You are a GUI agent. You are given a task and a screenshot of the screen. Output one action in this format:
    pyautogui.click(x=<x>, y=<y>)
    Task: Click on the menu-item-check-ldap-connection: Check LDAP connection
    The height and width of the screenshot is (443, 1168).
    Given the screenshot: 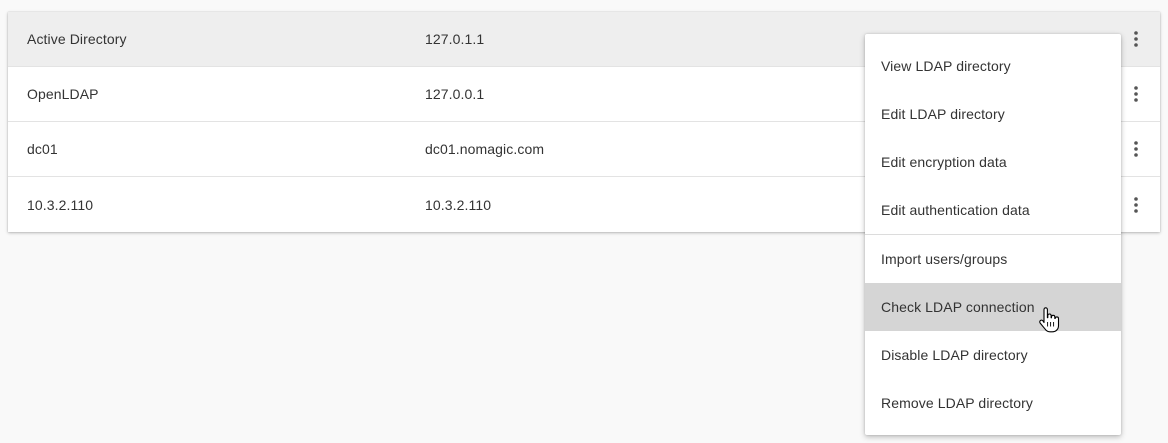 What is the action you would take?
    pyautogui.click(x=993, y=307)
    